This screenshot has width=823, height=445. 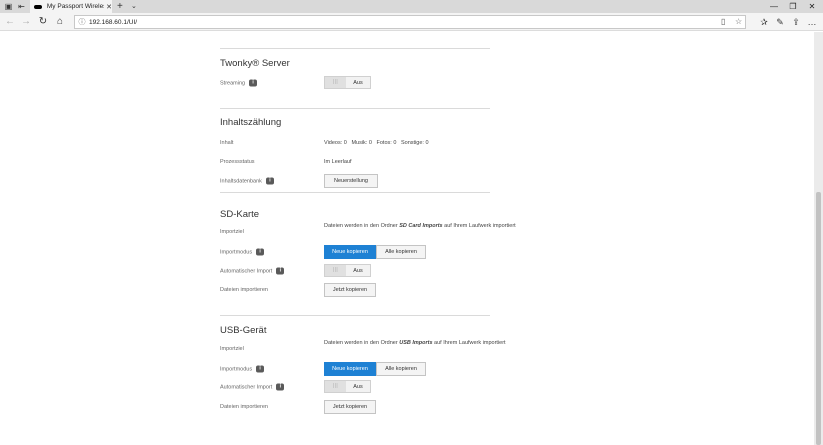 What do you see at coordinates (401, 252) in the screenshot?
I see `sd-copy-all-button: Alle kopieren` at bounding box center [401, 252].